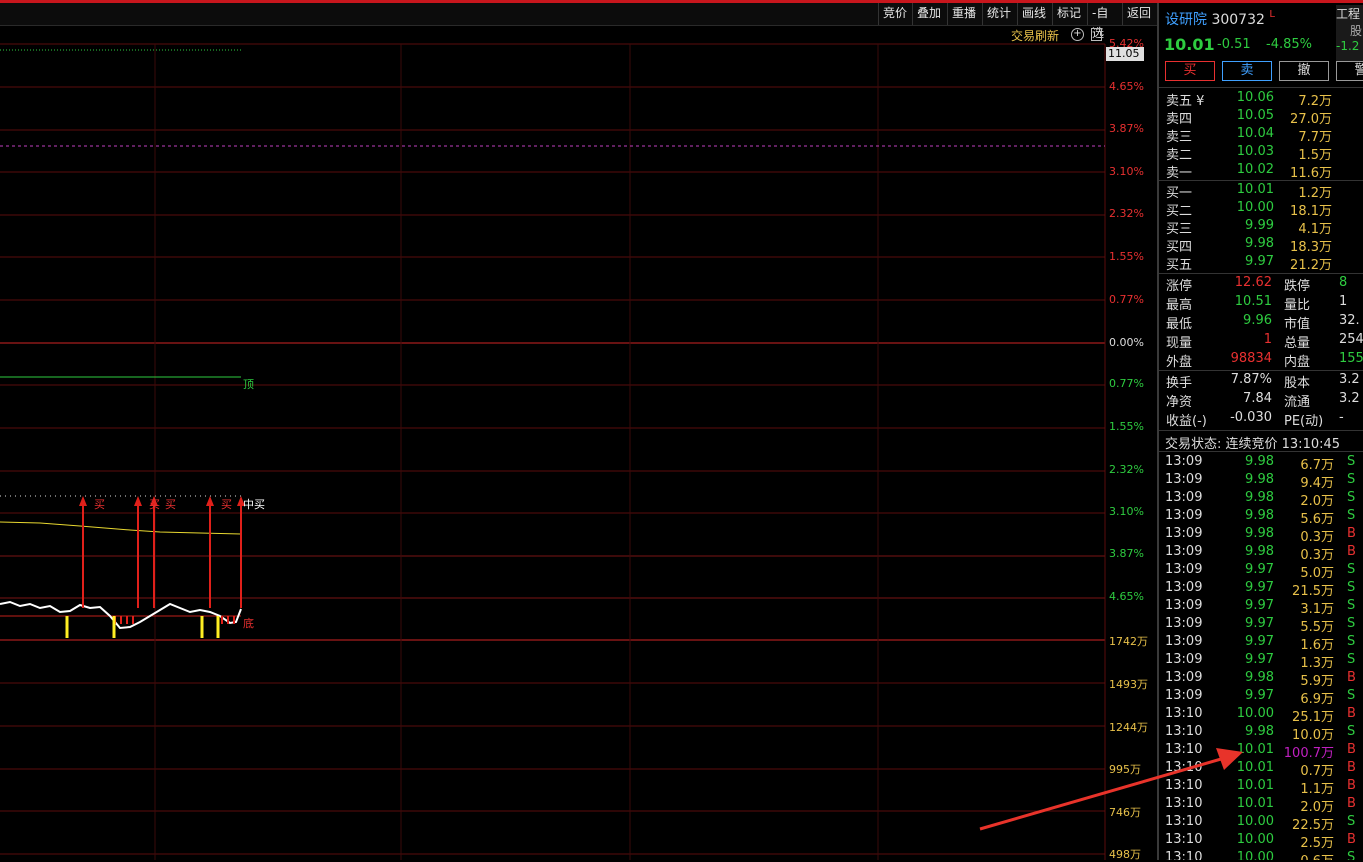  What do you see at coordinates (1313, 717) in the screenshot?
I see `tick-volume: 25.1万` at bounding box center [1313, 717].